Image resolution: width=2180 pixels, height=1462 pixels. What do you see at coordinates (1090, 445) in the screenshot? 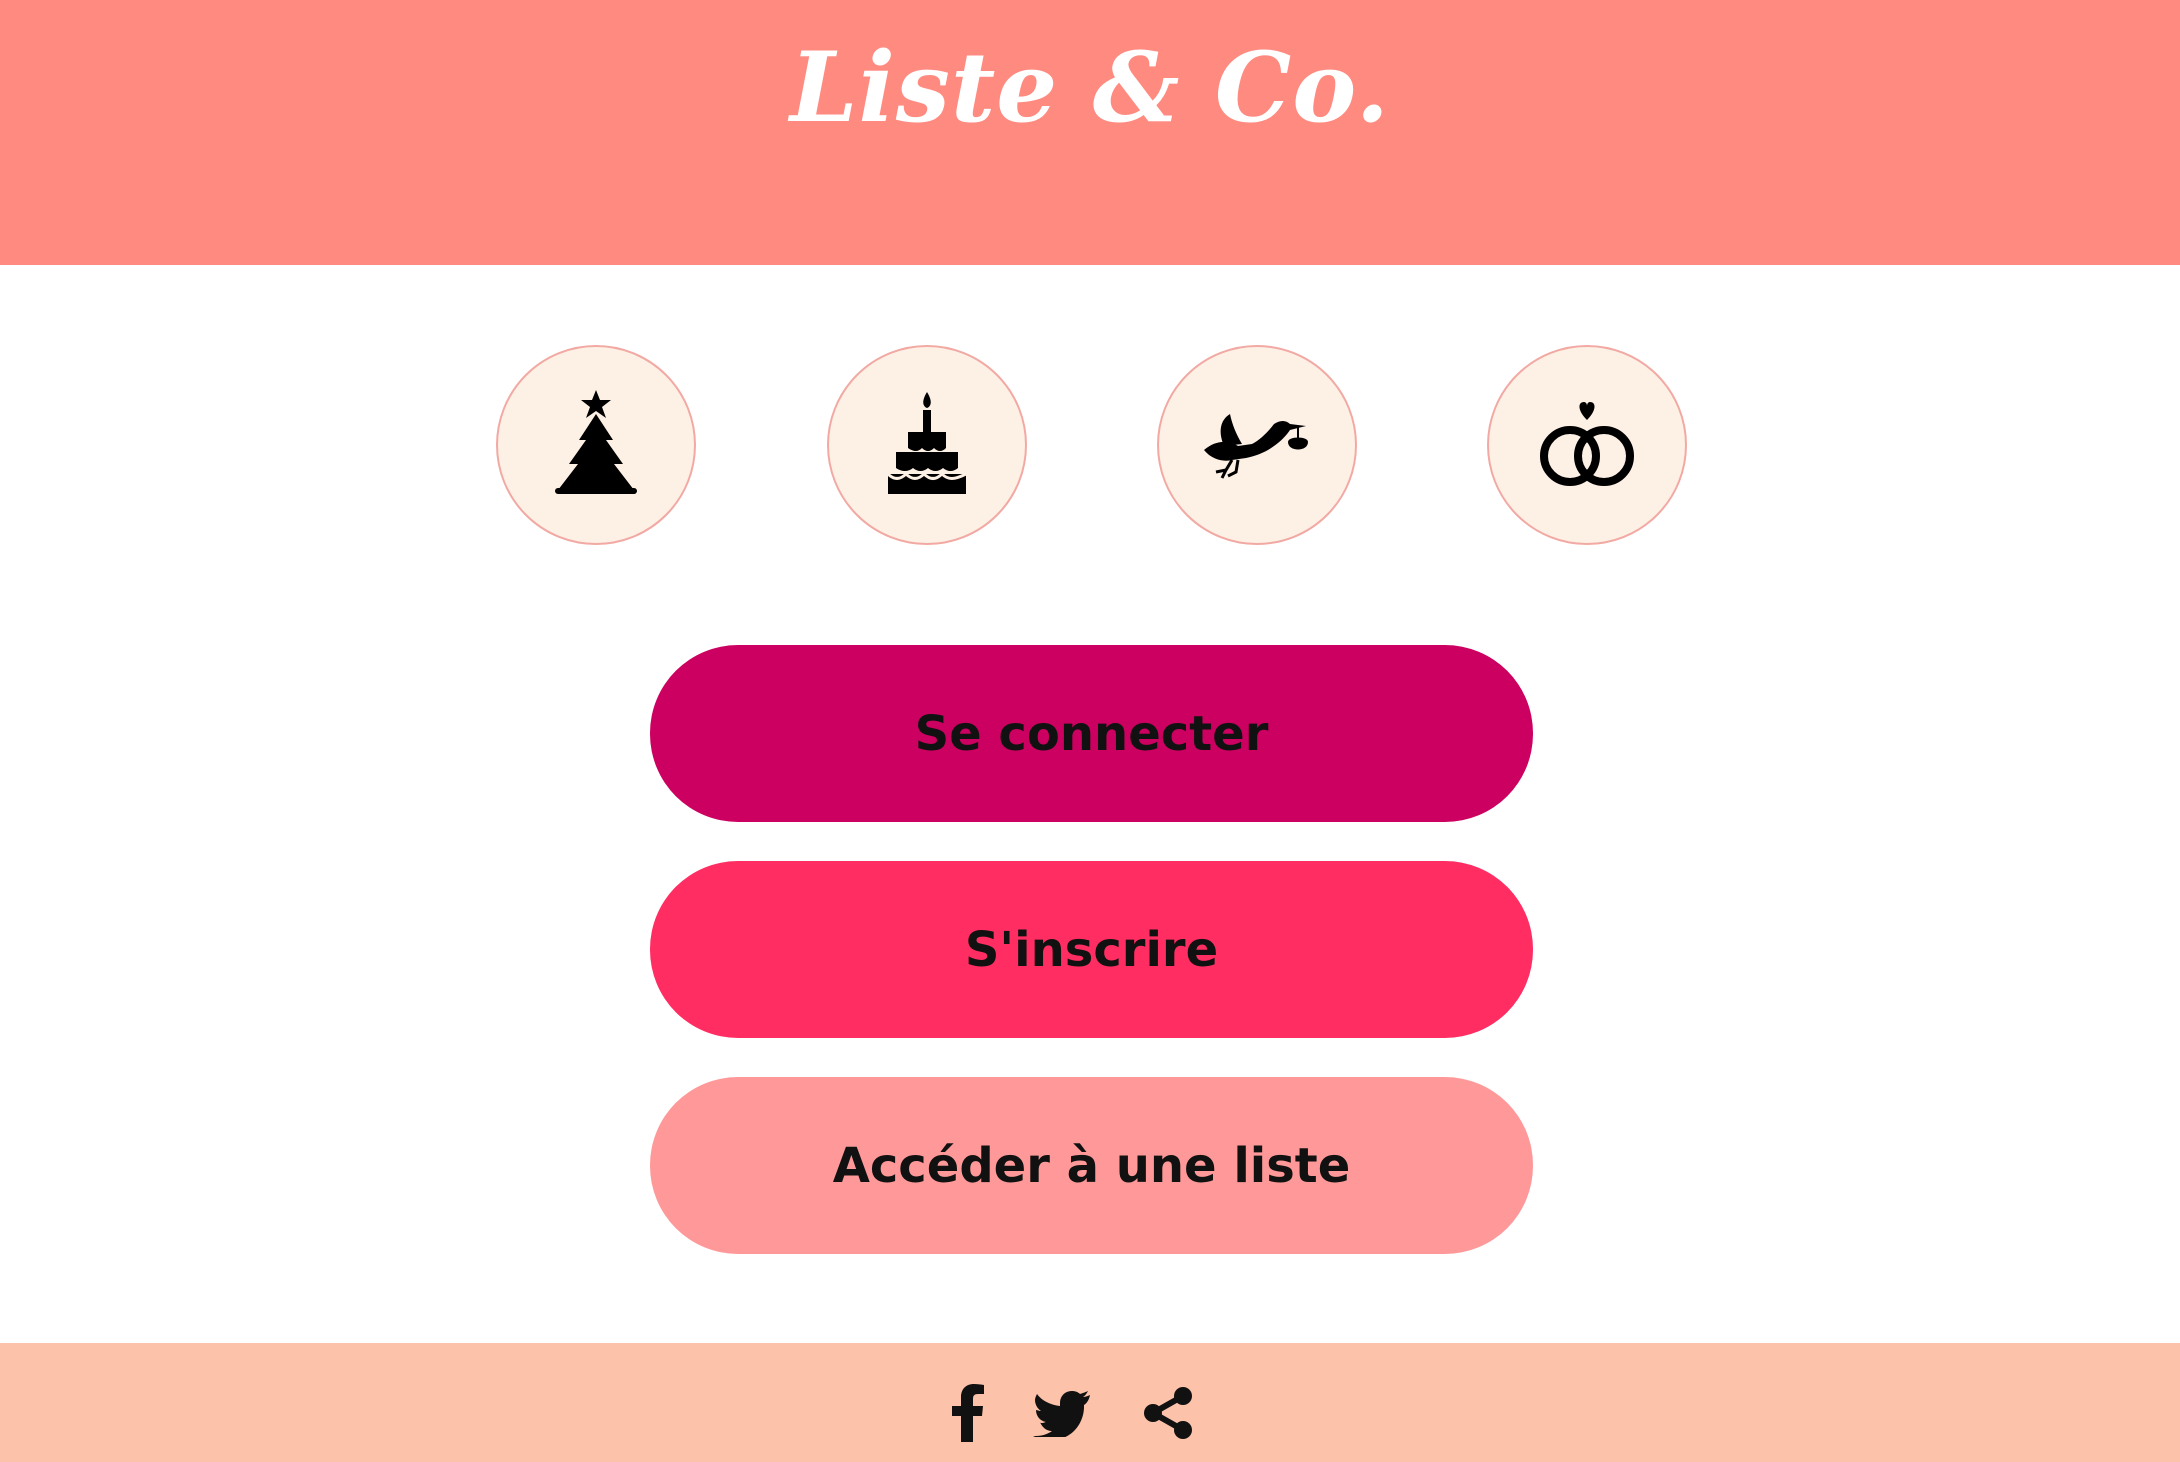
I see `category-row` at bounding box center [1090, 445].